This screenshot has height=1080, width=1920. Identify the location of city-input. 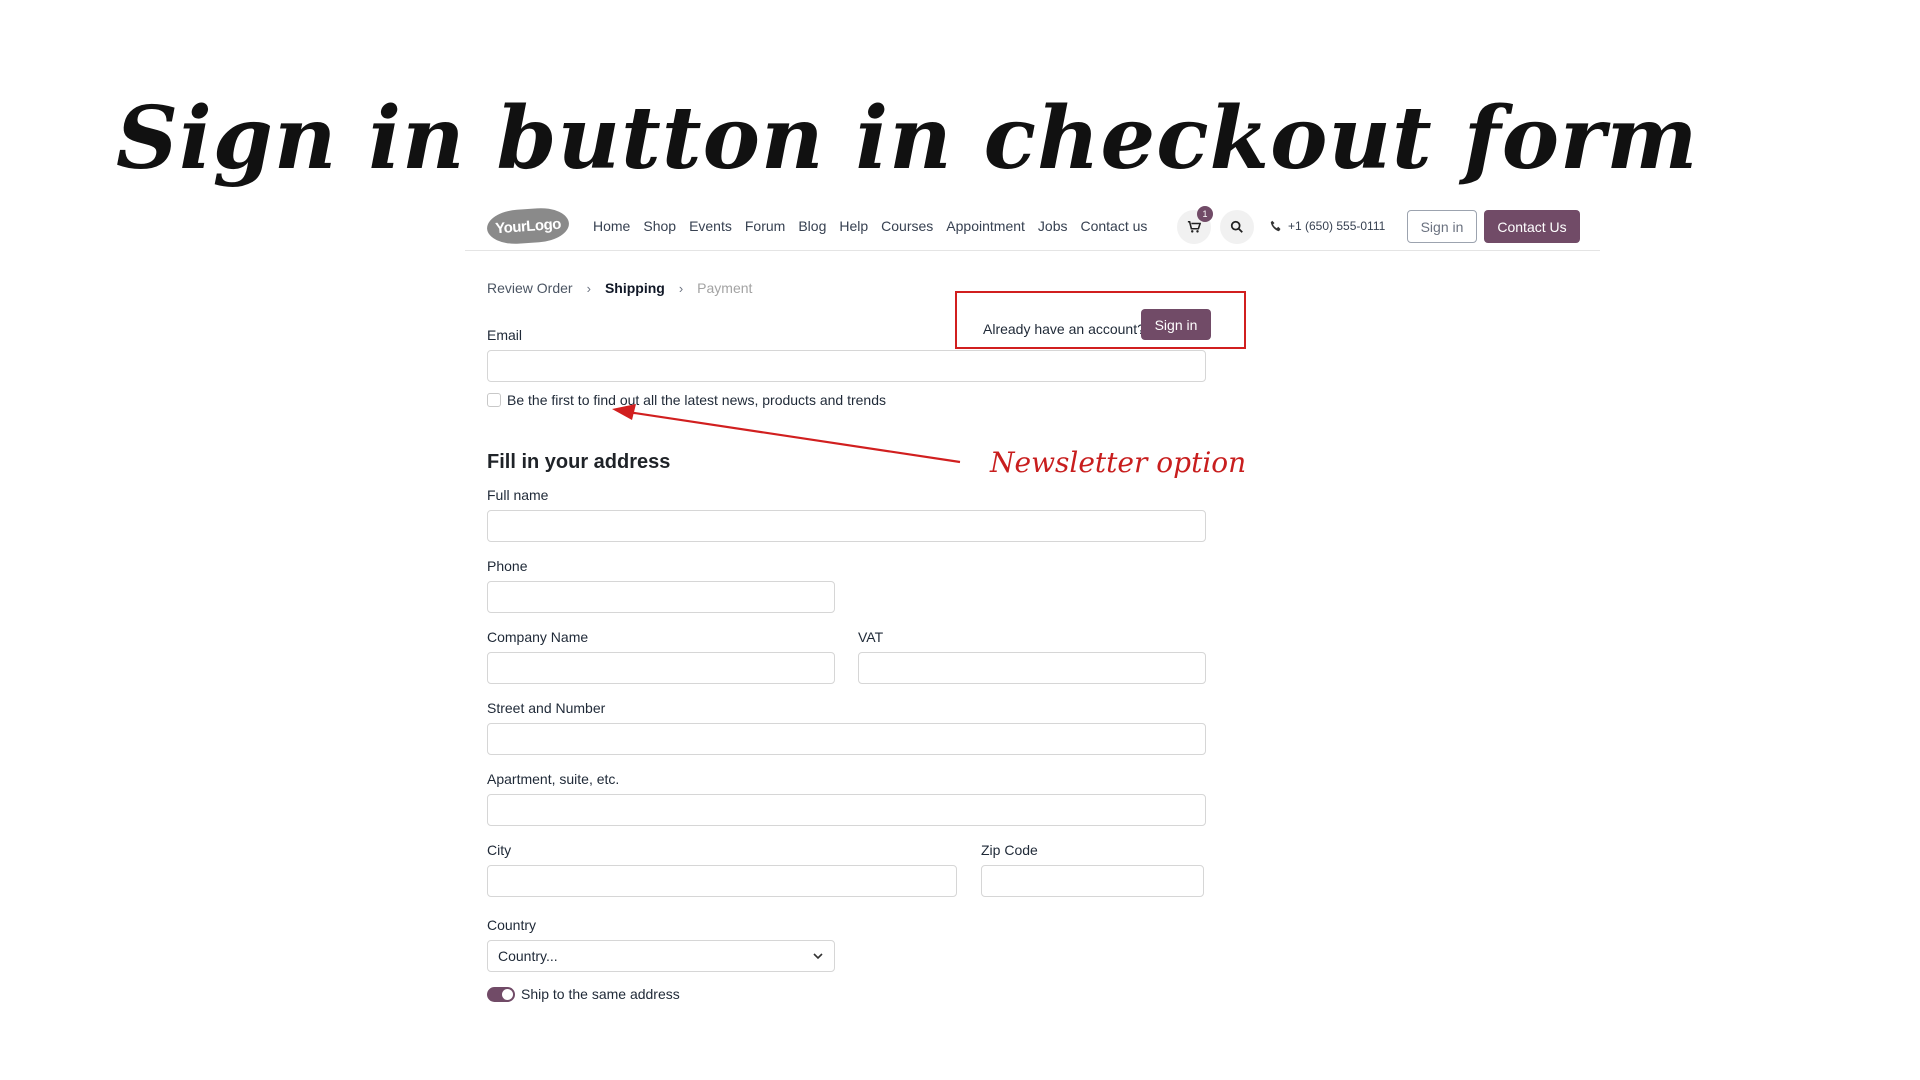
(722, 881).